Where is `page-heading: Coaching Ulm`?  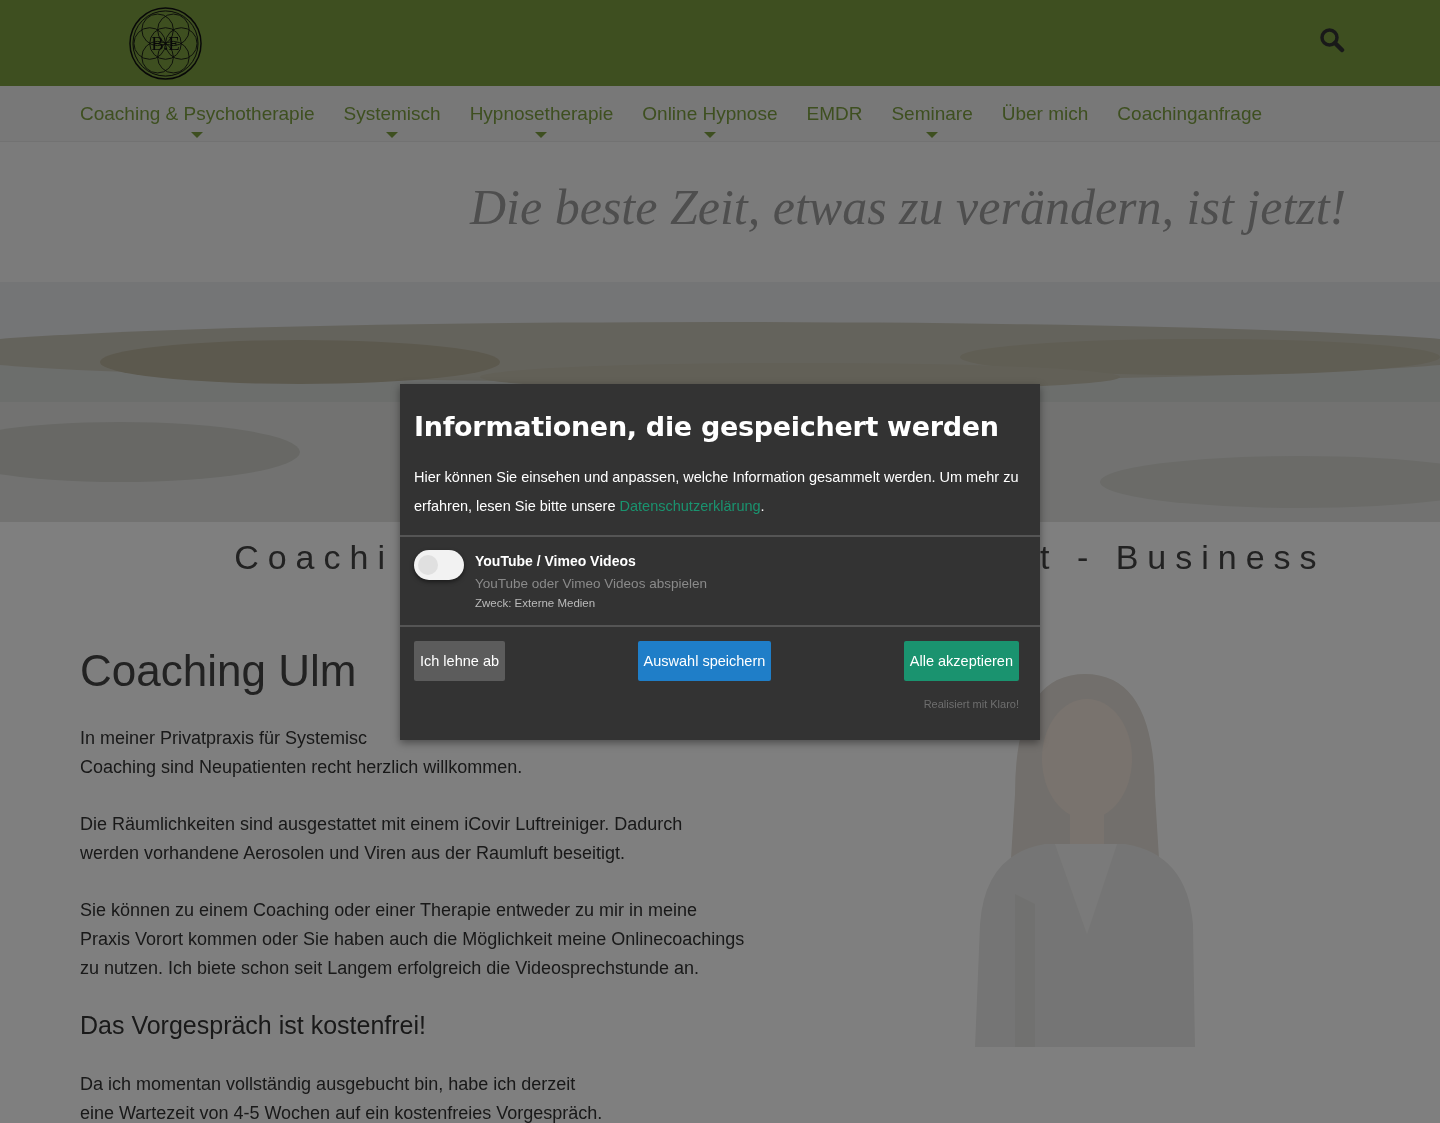
page-heading: Coaching Ulm is located at coordinates (218, 671).